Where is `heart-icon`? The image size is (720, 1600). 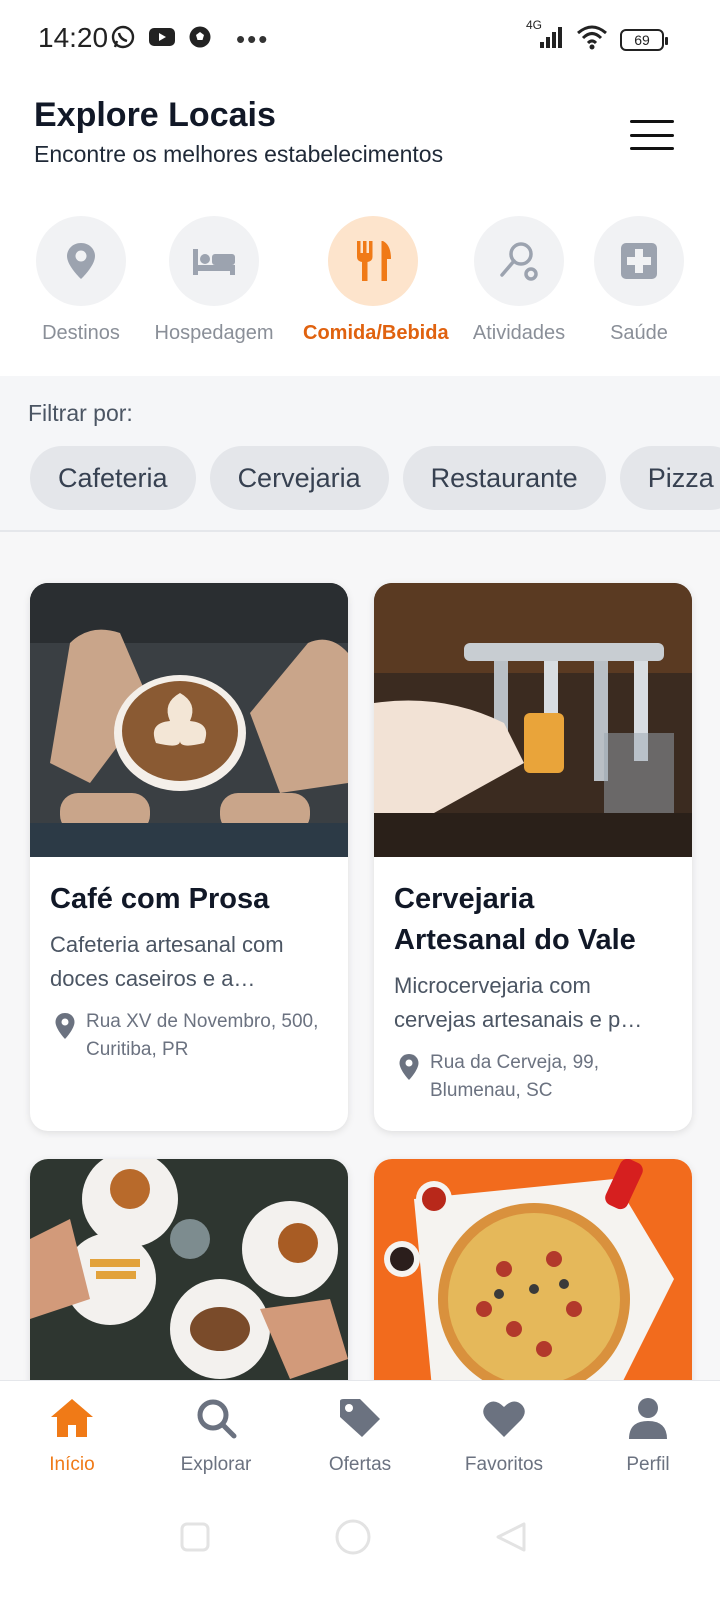 heart-icon is located at coordinates (504, 1420).